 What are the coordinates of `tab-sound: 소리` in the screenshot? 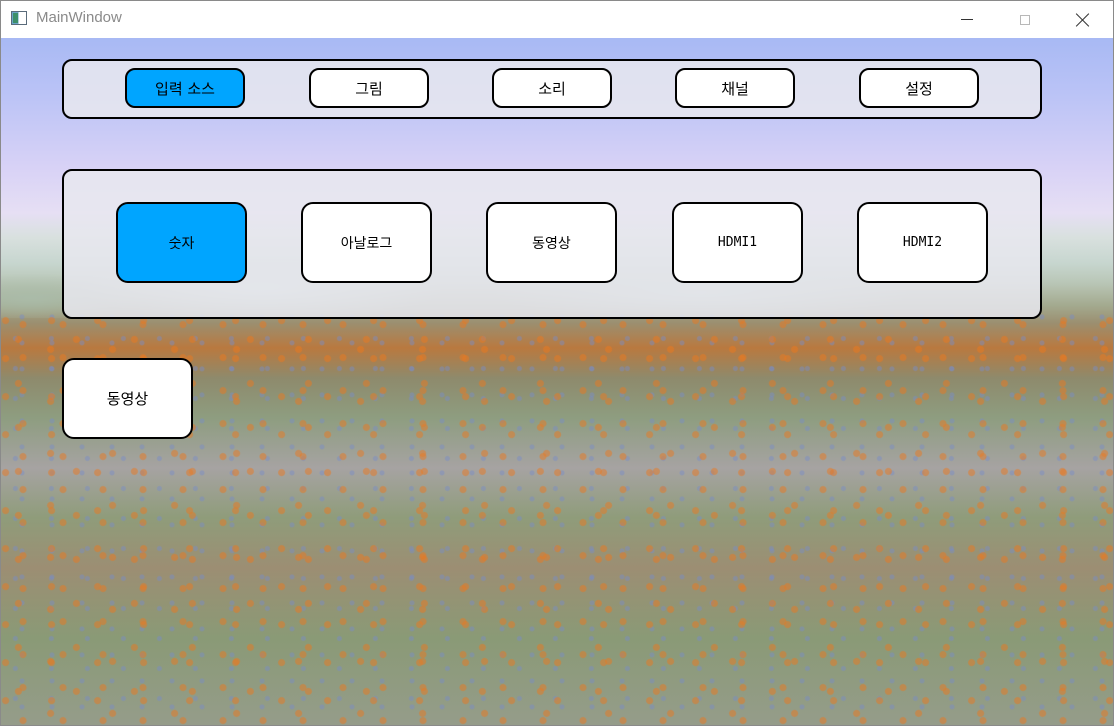 It's located at (552, 88).